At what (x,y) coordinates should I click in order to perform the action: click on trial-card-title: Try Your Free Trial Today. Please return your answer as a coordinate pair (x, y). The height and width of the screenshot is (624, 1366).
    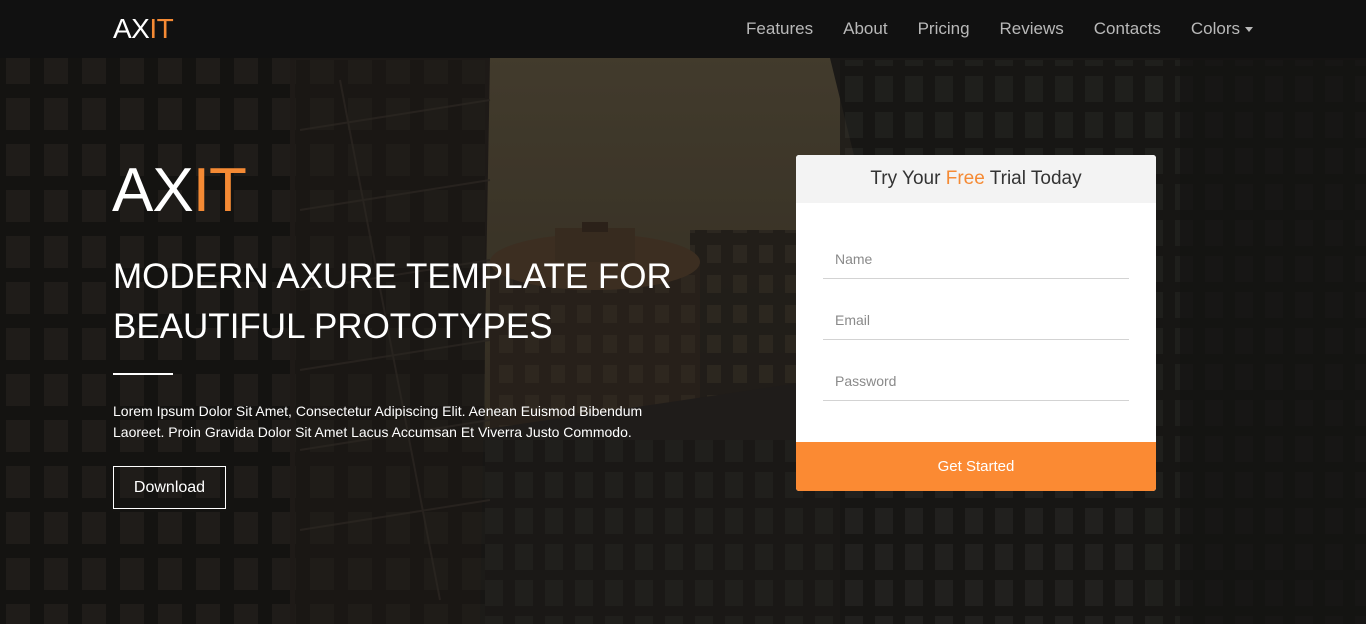
    Looking at the image, I should click on (976, 179).